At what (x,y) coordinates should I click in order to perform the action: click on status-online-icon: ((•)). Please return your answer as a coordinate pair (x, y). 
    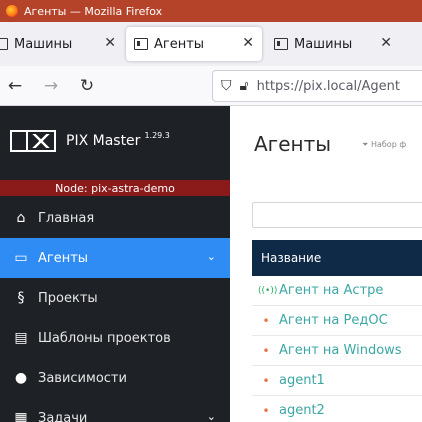
    Looking at the image, I should click on (268, 290).